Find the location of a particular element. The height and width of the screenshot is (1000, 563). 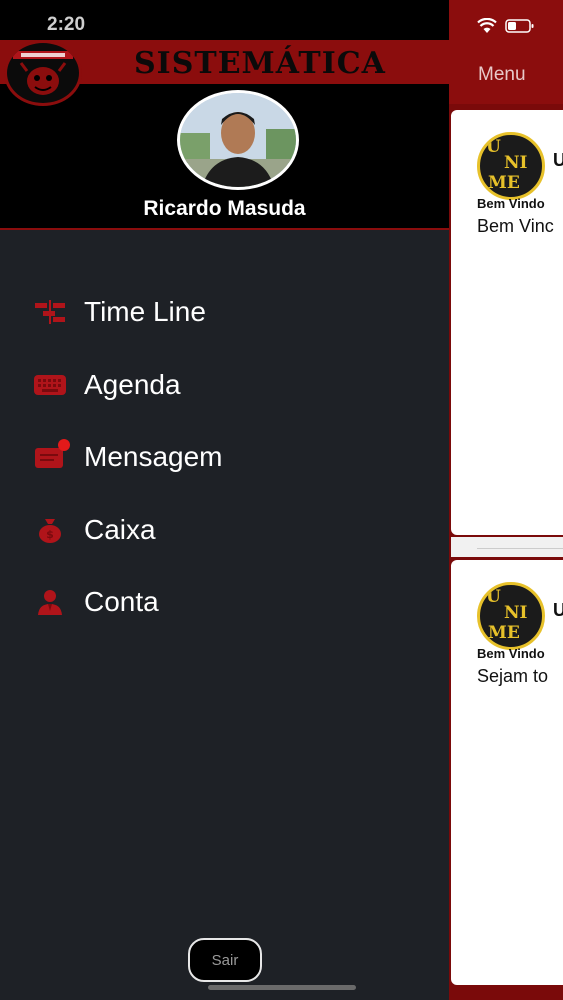

nav-label: Conta is located at coordinates (121, 601).